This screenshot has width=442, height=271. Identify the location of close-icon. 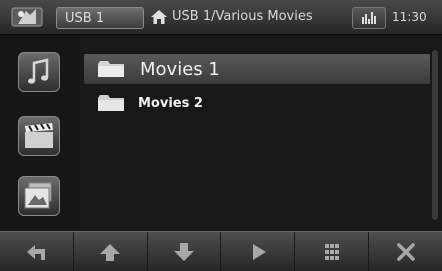
(405, 252).